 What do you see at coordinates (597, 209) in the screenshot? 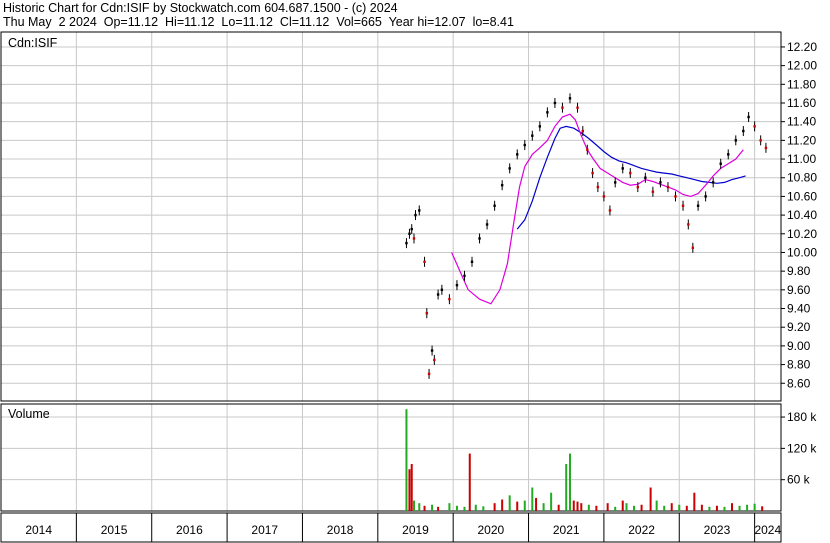
I see `moving-average-short-line` at bounding box center [597, 209].